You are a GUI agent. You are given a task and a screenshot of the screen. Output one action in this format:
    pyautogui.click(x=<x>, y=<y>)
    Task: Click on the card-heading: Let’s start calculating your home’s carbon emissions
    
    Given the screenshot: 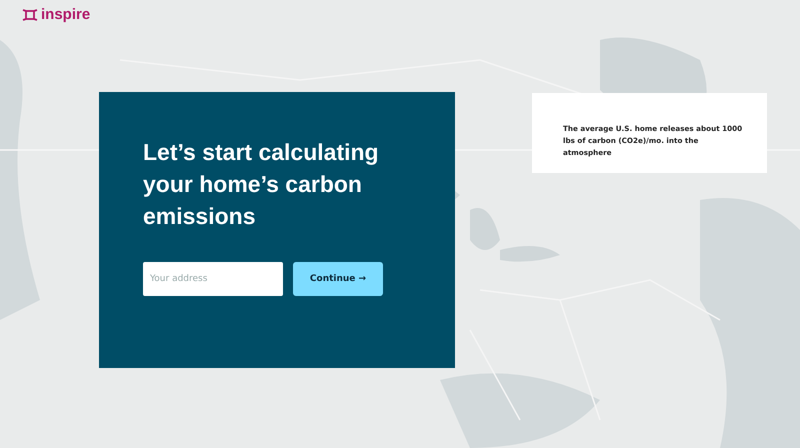 What is the action you would take?
    pyautogui.click(x=261, y=184)
    